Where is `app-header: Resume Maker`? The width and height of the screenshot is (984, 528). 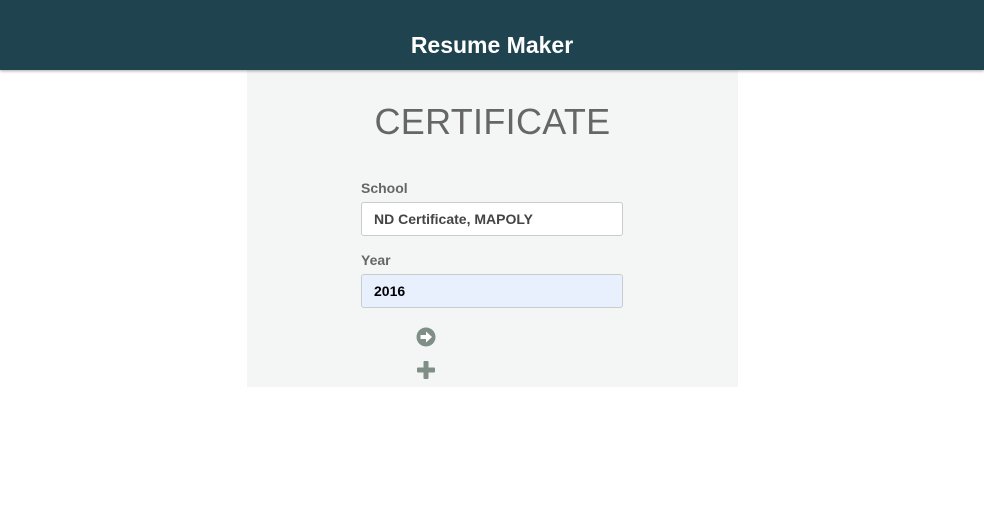 app-header: Resume Maker is located at coordinates (492, 35).